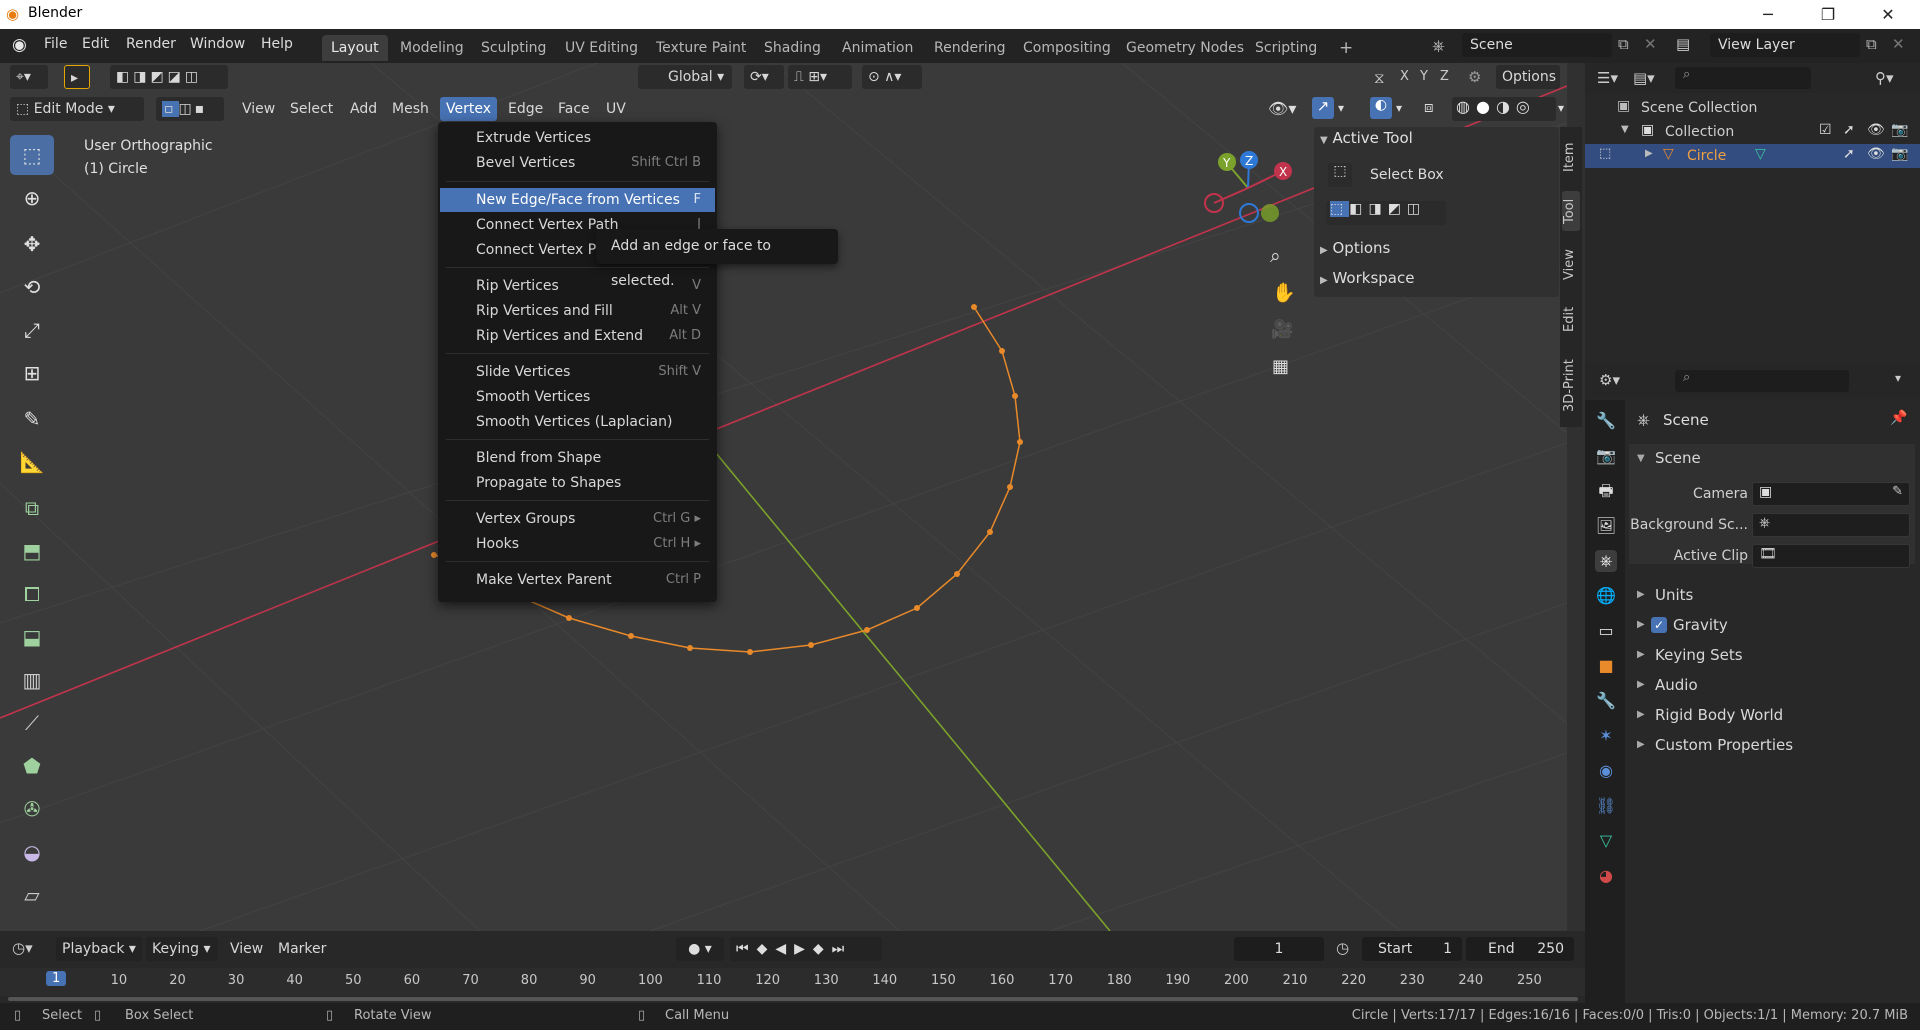  I want to click on options-dropdown: Options ▾, so click(1528, 87).